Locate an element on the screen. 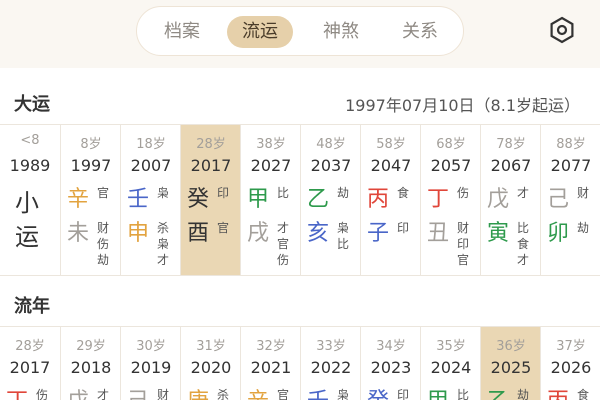  branch-ten-gods: 印 is located at coordinates (403, 228).